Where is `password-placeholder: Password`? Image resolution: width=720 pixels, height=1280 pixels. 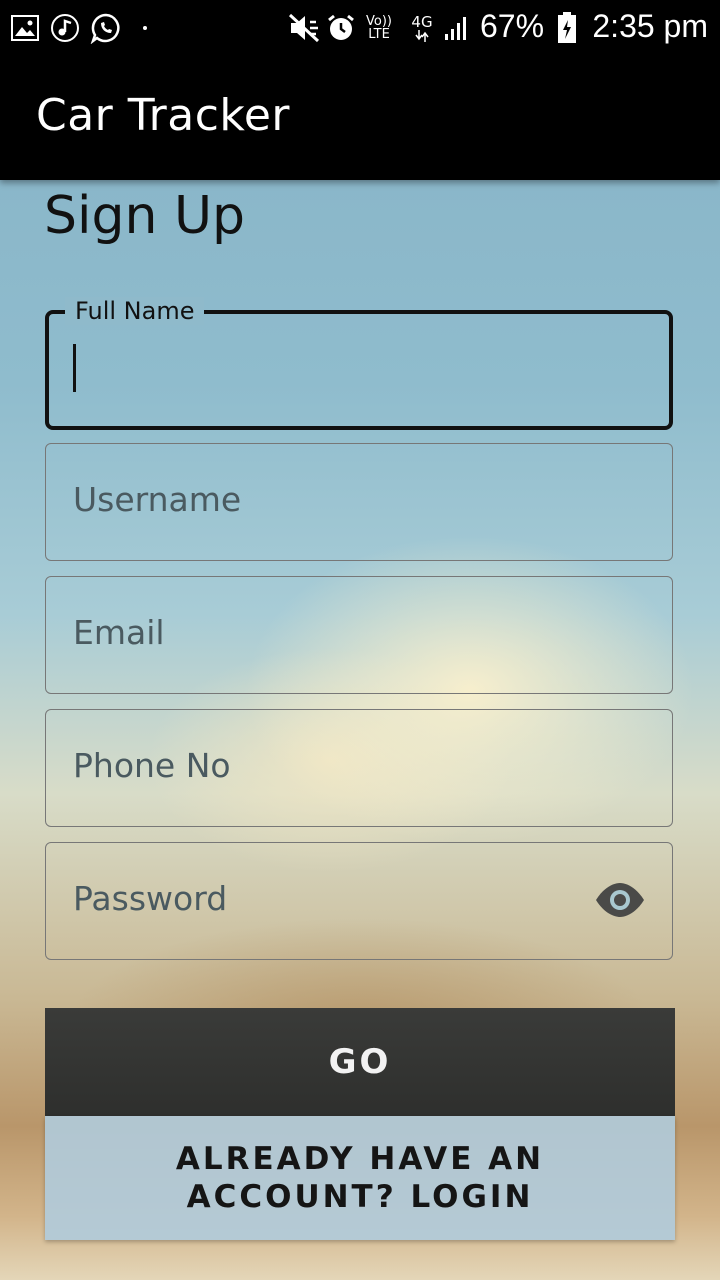
password-placeholder: Password is located at coordinates (150, 898).